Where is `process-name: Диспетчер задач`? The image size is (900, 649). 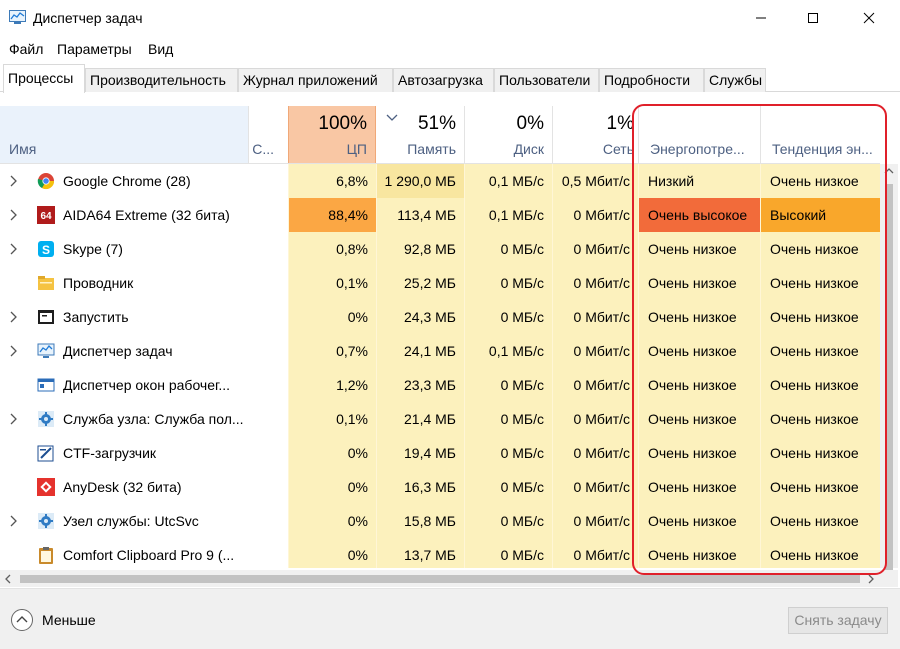
process-name: Диспетчер задач is located at coordinates (118, 351).